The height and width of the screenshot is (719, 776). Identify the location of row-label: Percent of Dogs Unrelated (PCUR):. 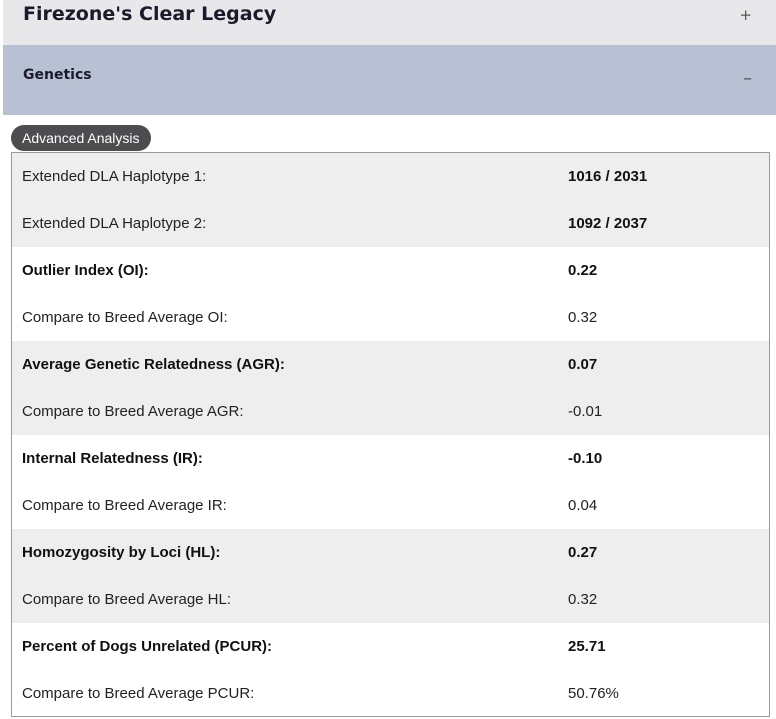
(147, 646).